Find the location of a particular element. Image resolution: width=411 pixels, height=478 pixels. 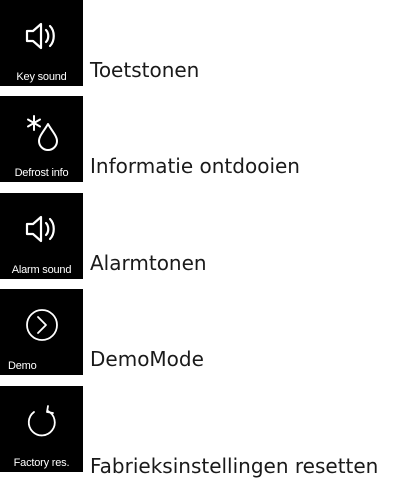

defrost-info-tile: Defrost info is located at coordinates (41, 139).